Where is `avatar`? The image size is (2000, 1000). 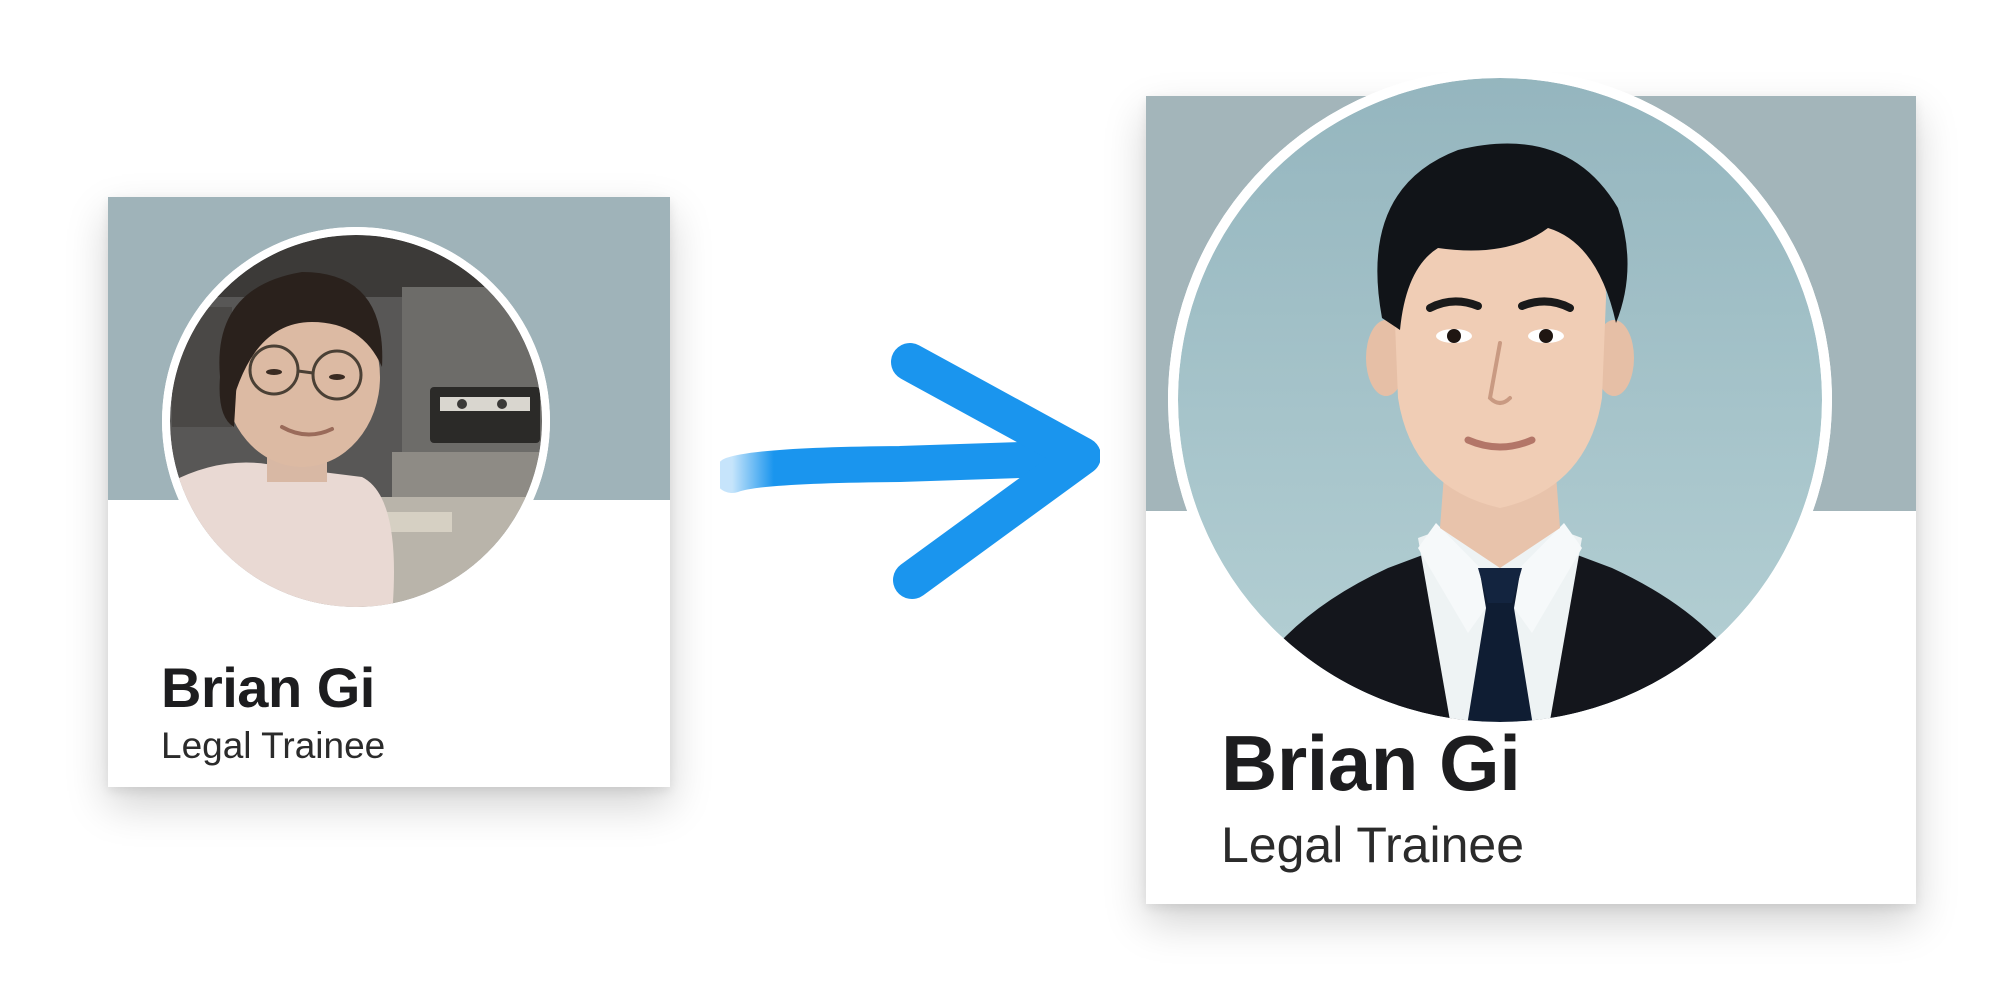 avatar is located at coordinates (356, 421).